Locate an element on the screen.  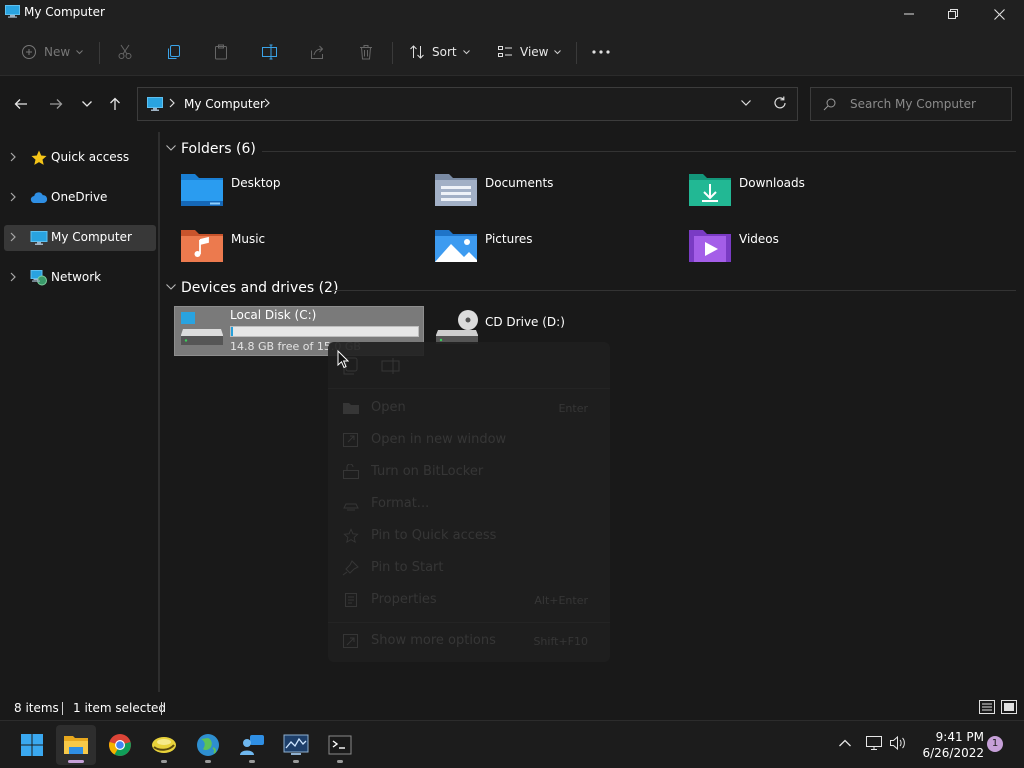
bitlocker-icon is located at coordinates (351, 471).